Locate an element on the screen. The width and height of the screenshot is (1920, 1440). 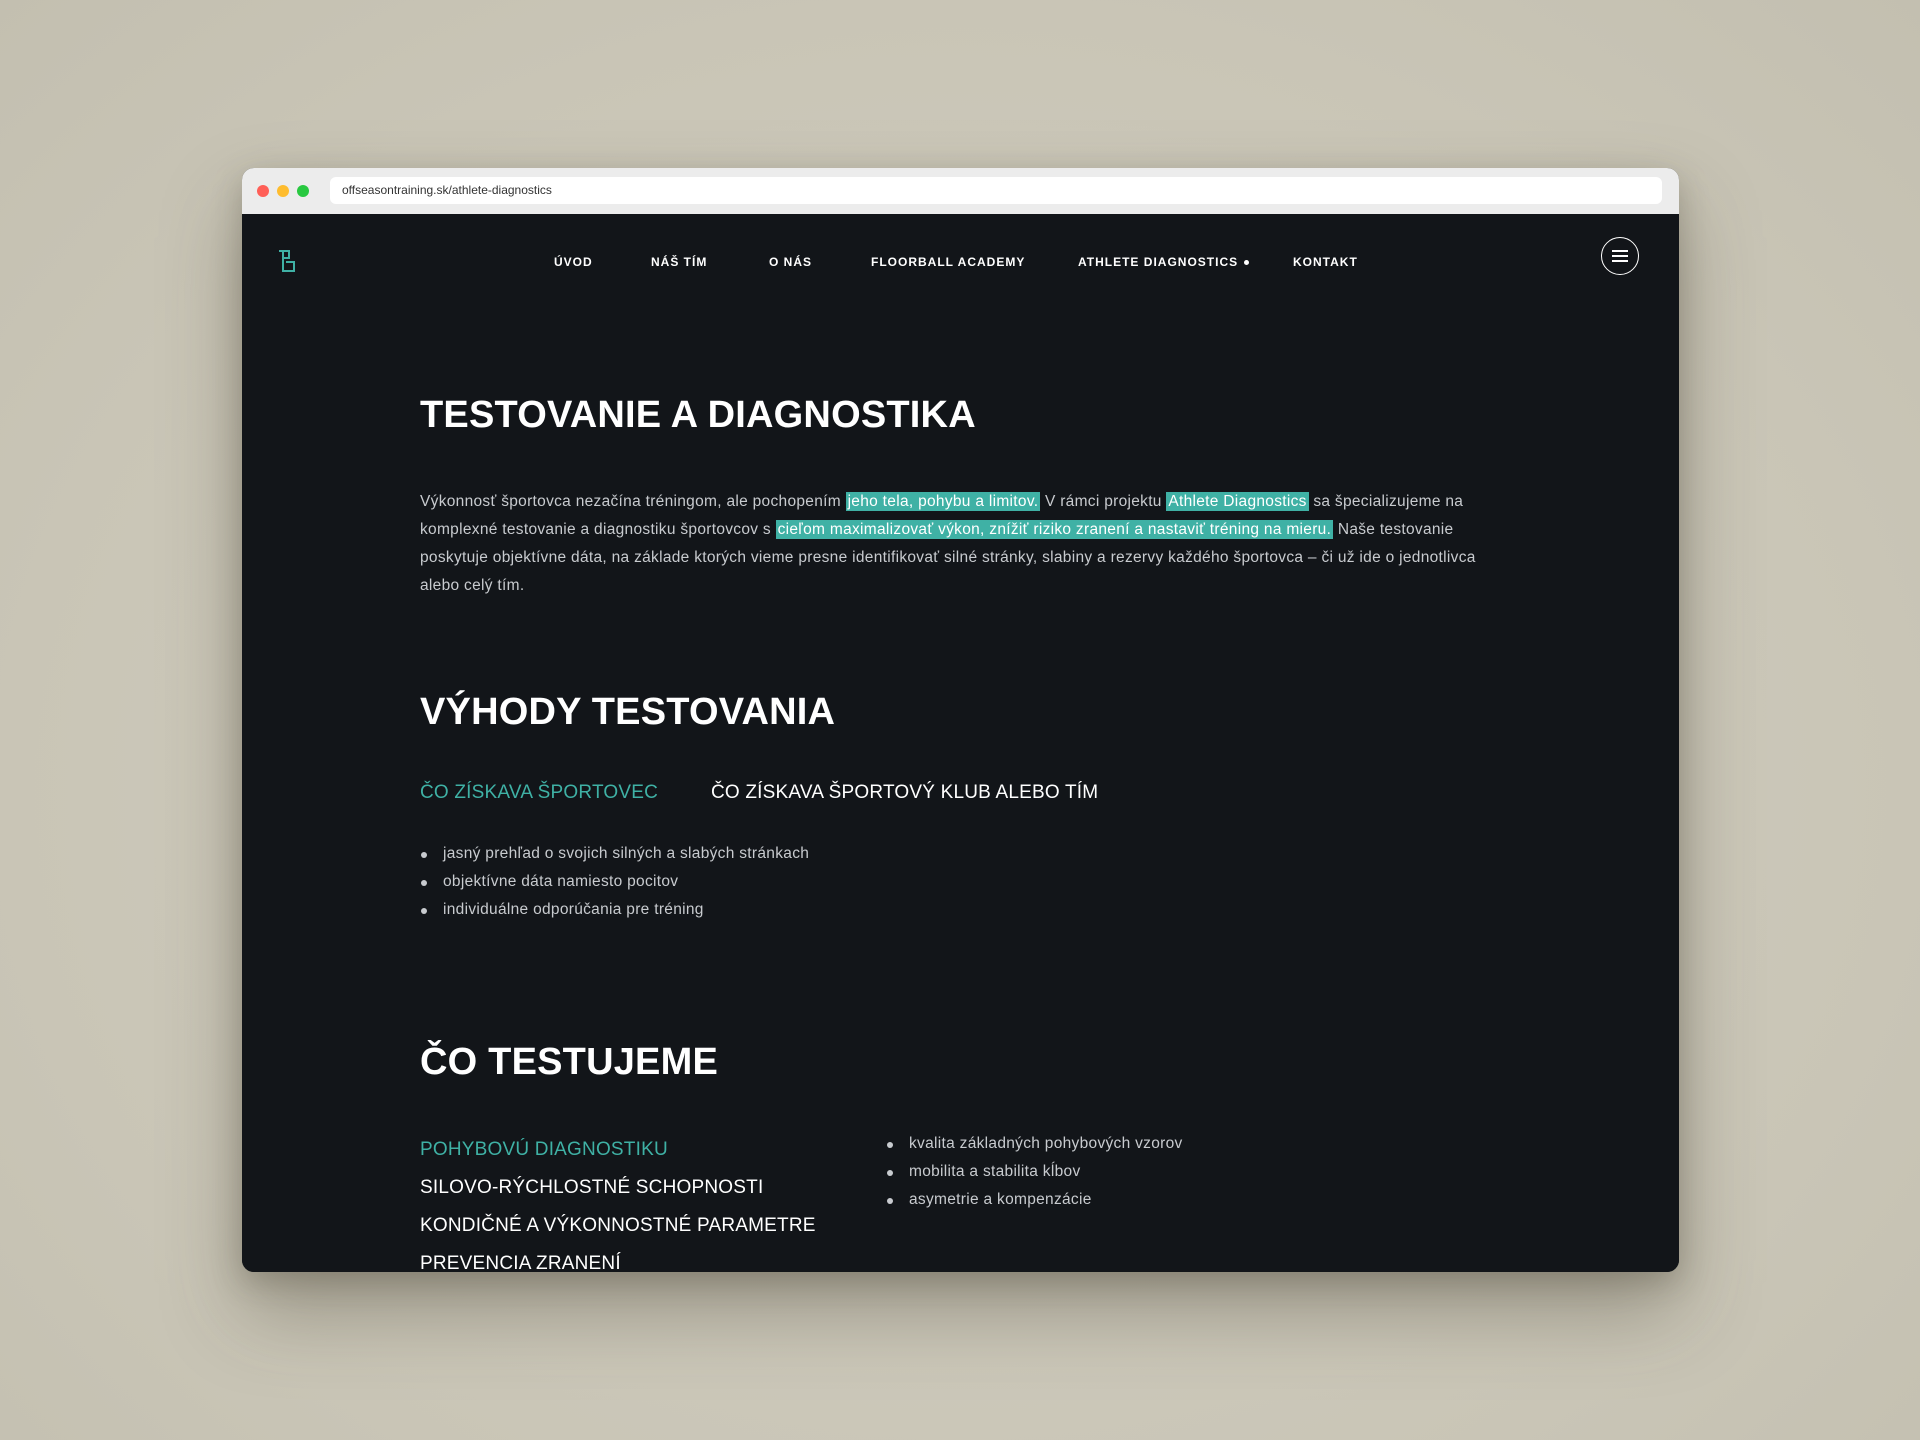
nav-item-nas-tim: NÁŠ TÍM is located at coordinates (679, 262).